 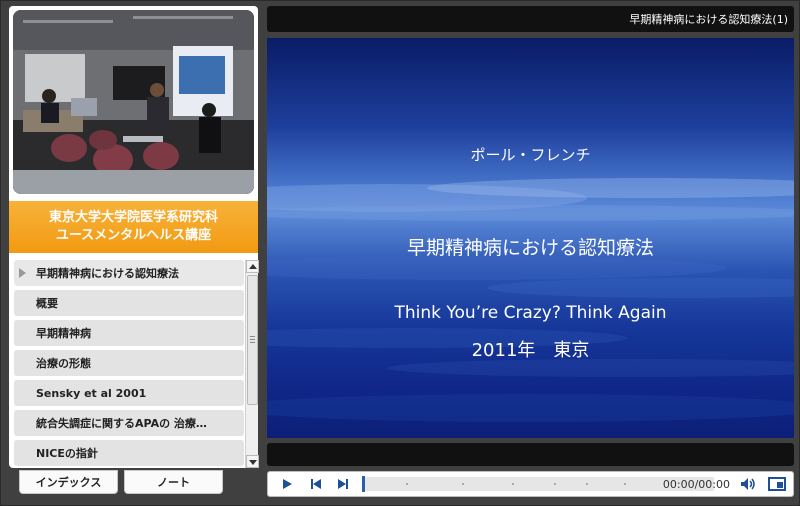 I want to click on index-item-label: NICEの指針, so click(x=67, y=453).